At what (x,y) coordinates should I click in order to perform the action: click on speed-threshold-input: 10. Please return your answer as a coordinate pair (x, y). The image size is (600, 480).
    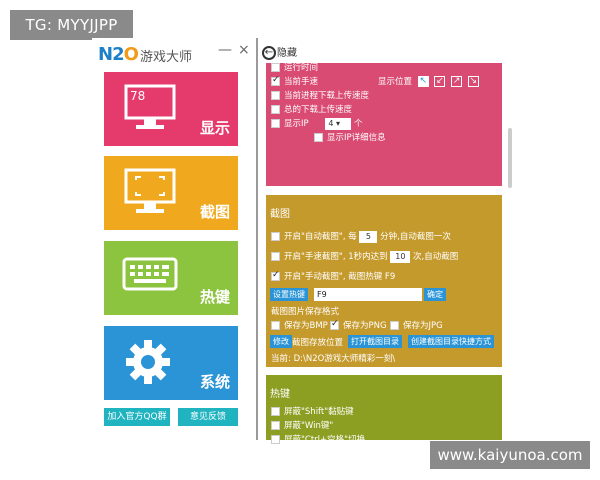
    Looking at the image, I should click on (400, 256).